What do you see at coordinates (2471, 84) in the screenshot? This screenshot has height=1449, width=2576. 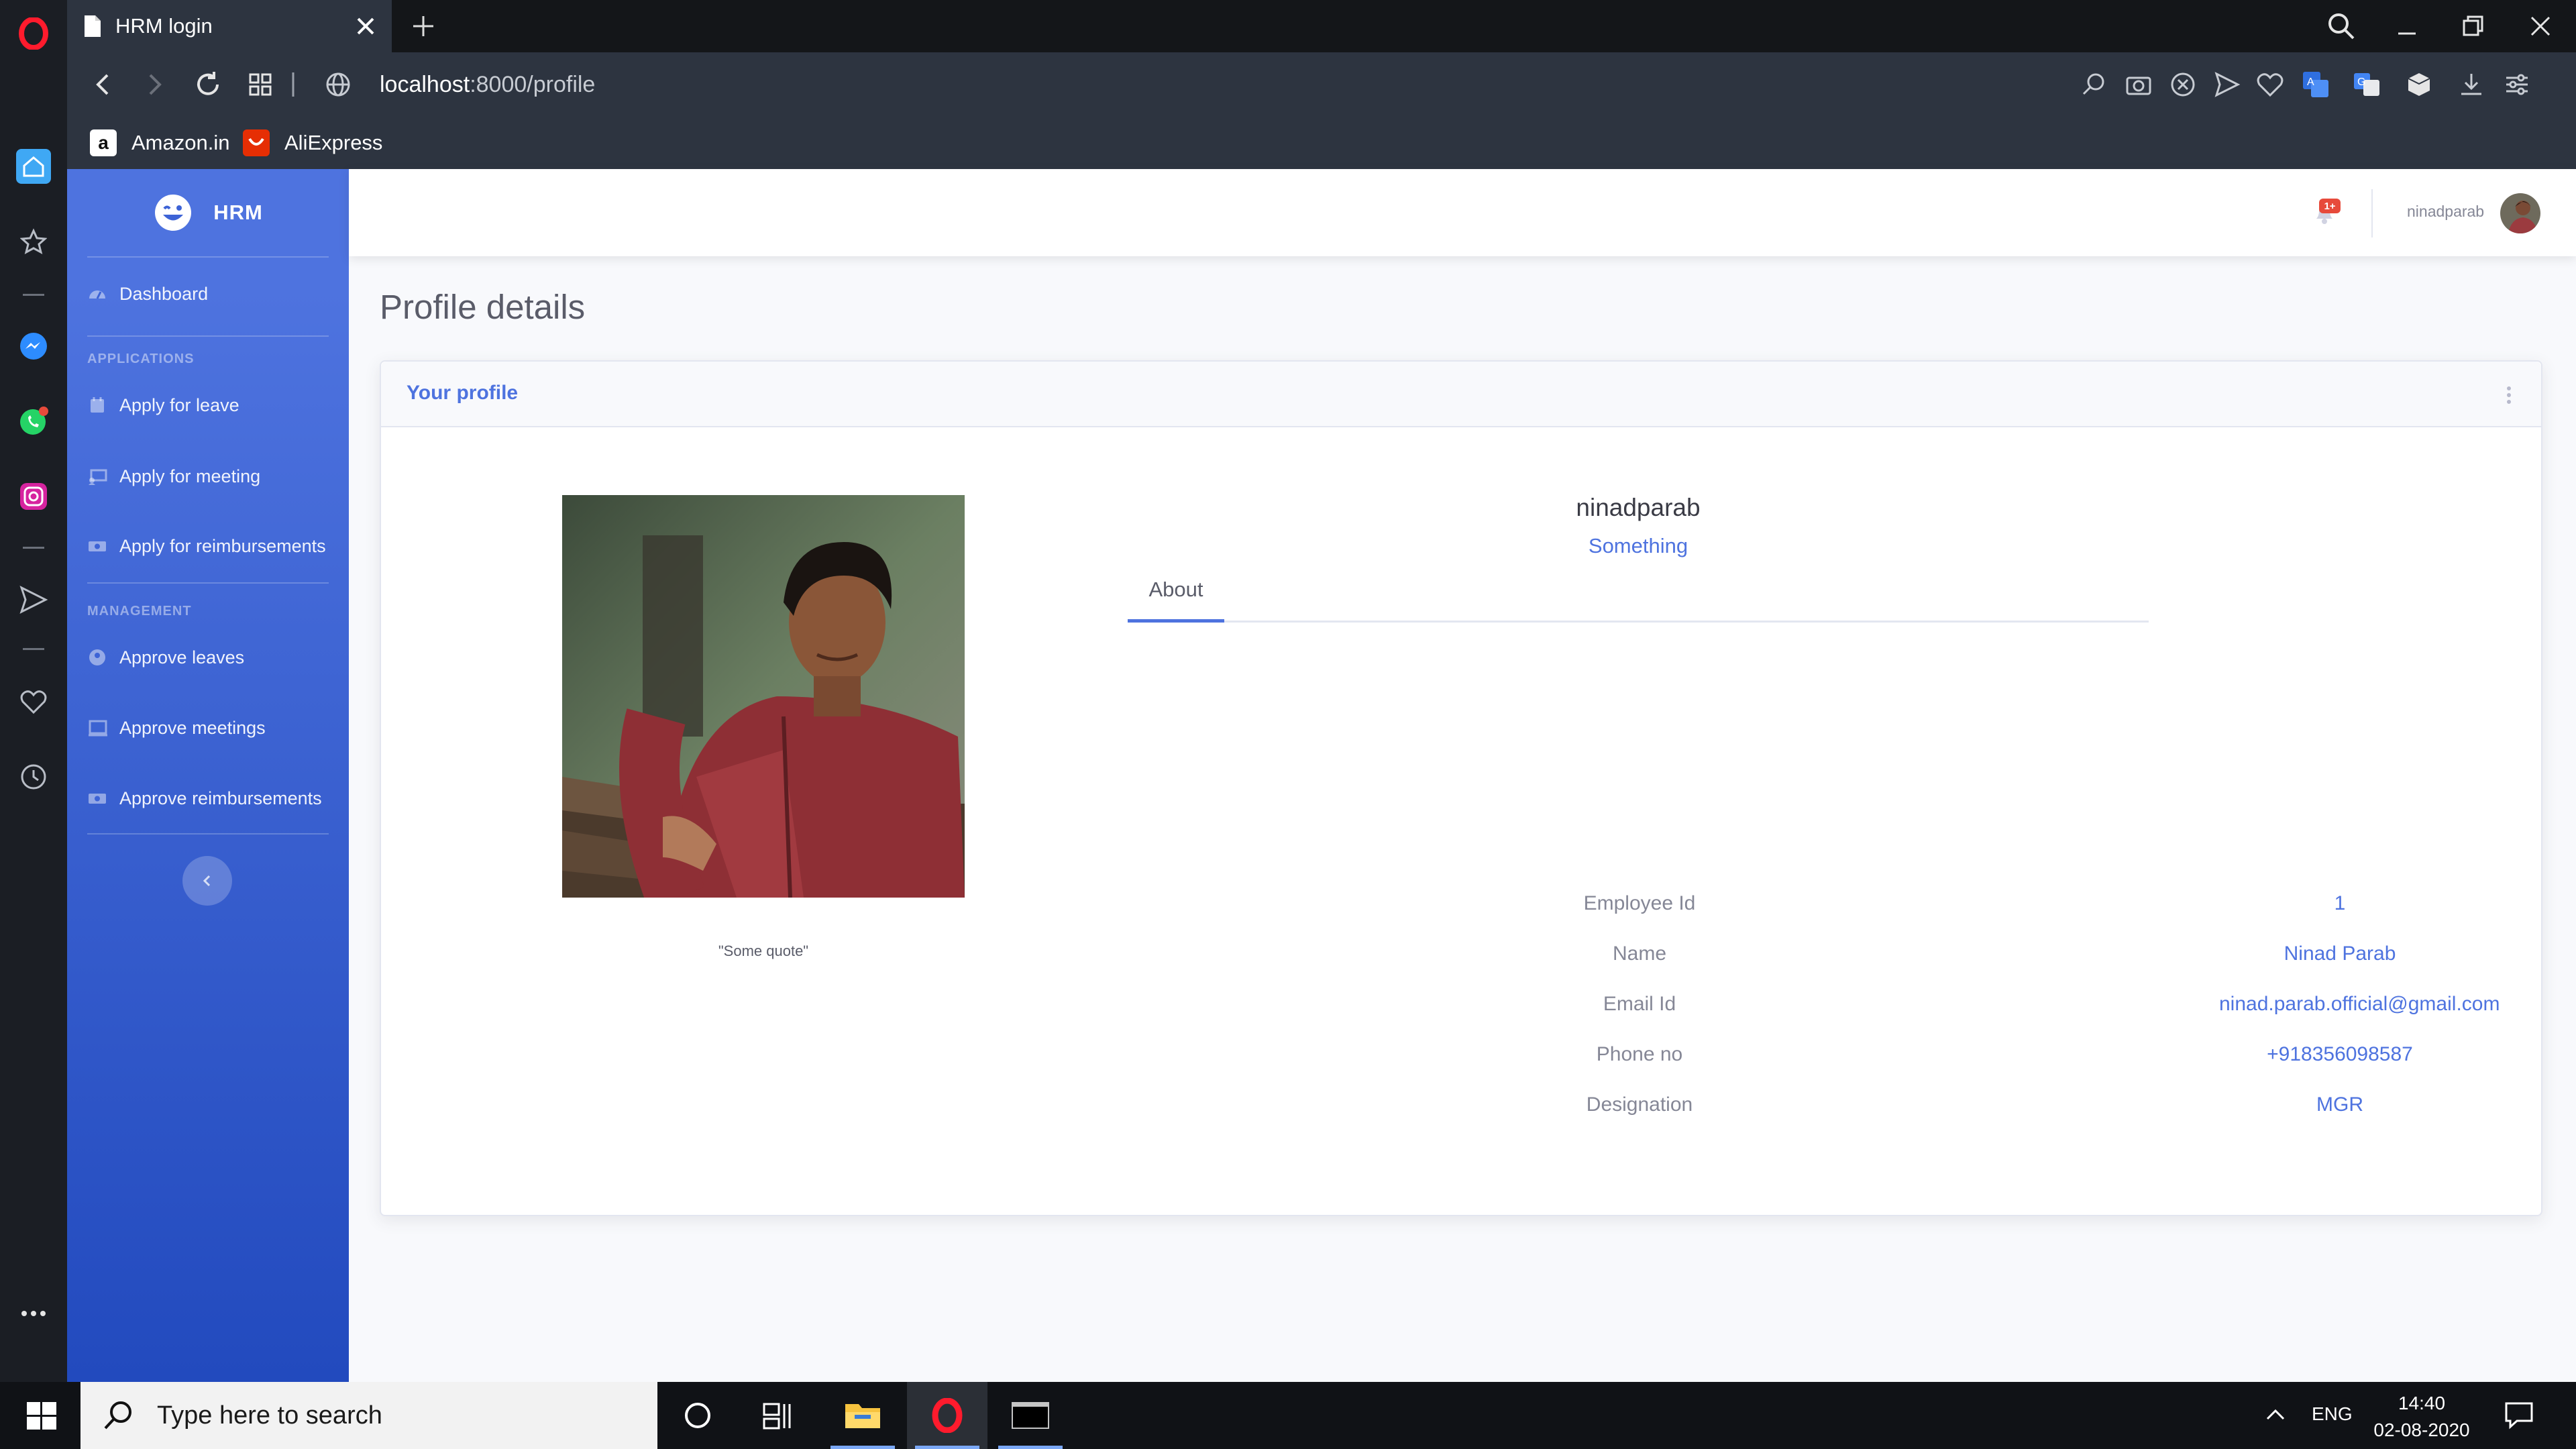 I see `download-icon` at bounding box center [2471, 84].